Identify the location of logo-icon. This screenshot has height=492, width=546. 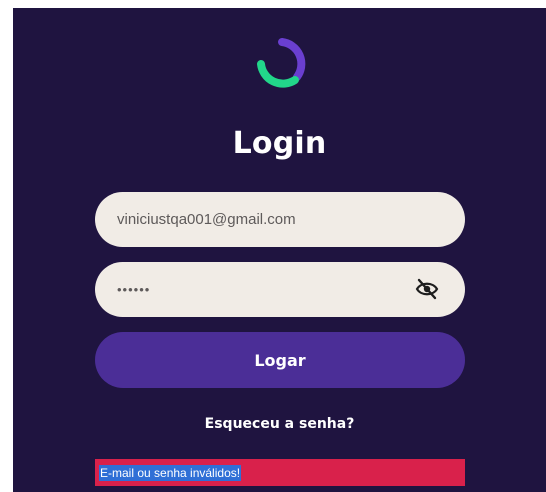
(281, 63).